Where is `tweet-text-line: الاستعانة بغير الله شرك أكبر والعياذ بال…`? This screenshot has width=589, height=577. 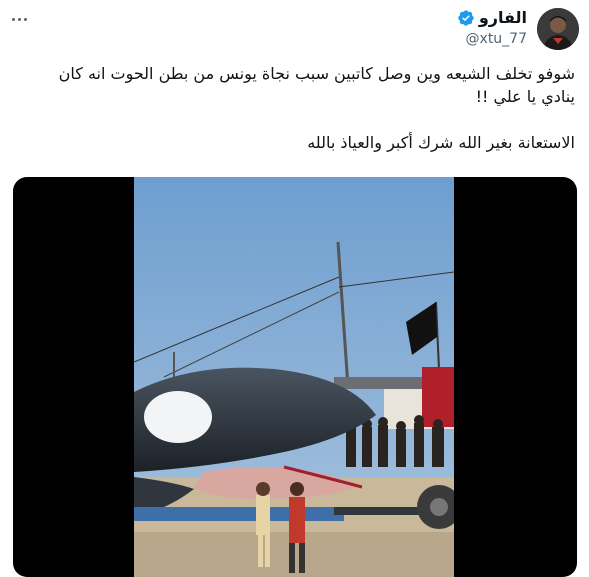 tweet-text-line: الاستعانة بغير الله شرك أكبر والعياذ بال… is located at coordinates (441, 142).